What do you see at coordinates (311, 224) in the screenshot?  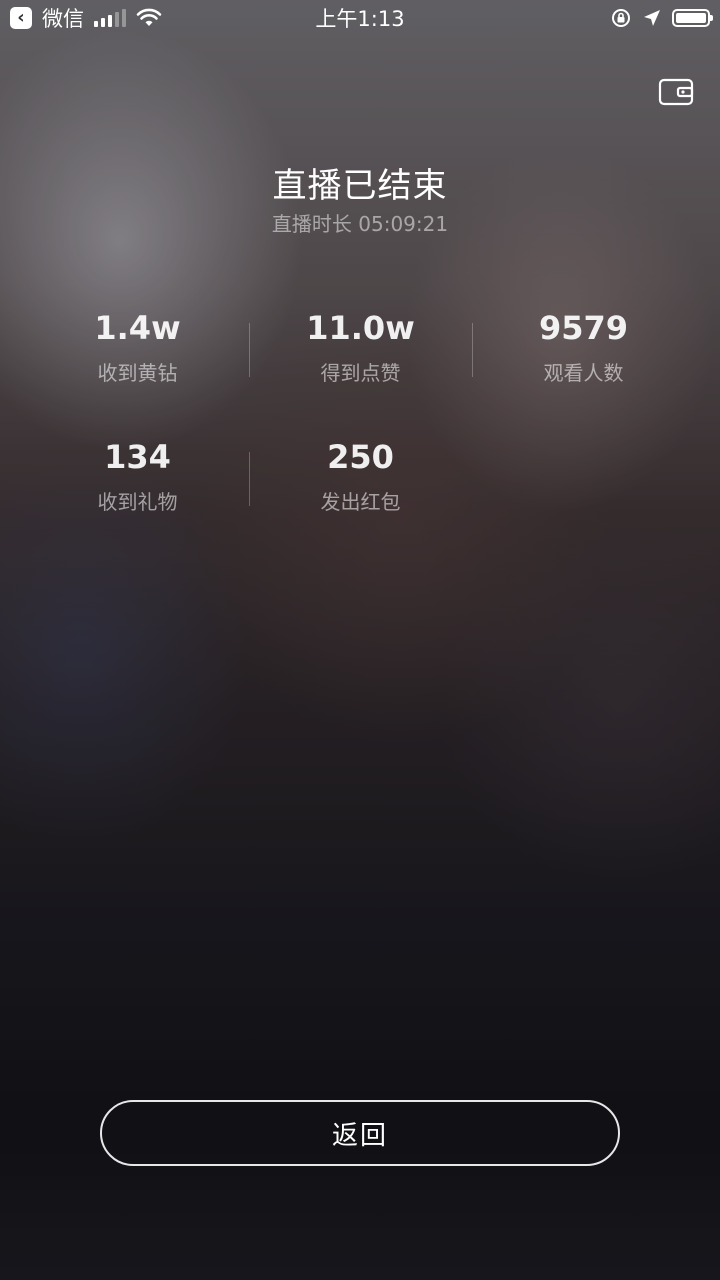 I see `duration-label: 直播时长` at bounding box center [311, 224].